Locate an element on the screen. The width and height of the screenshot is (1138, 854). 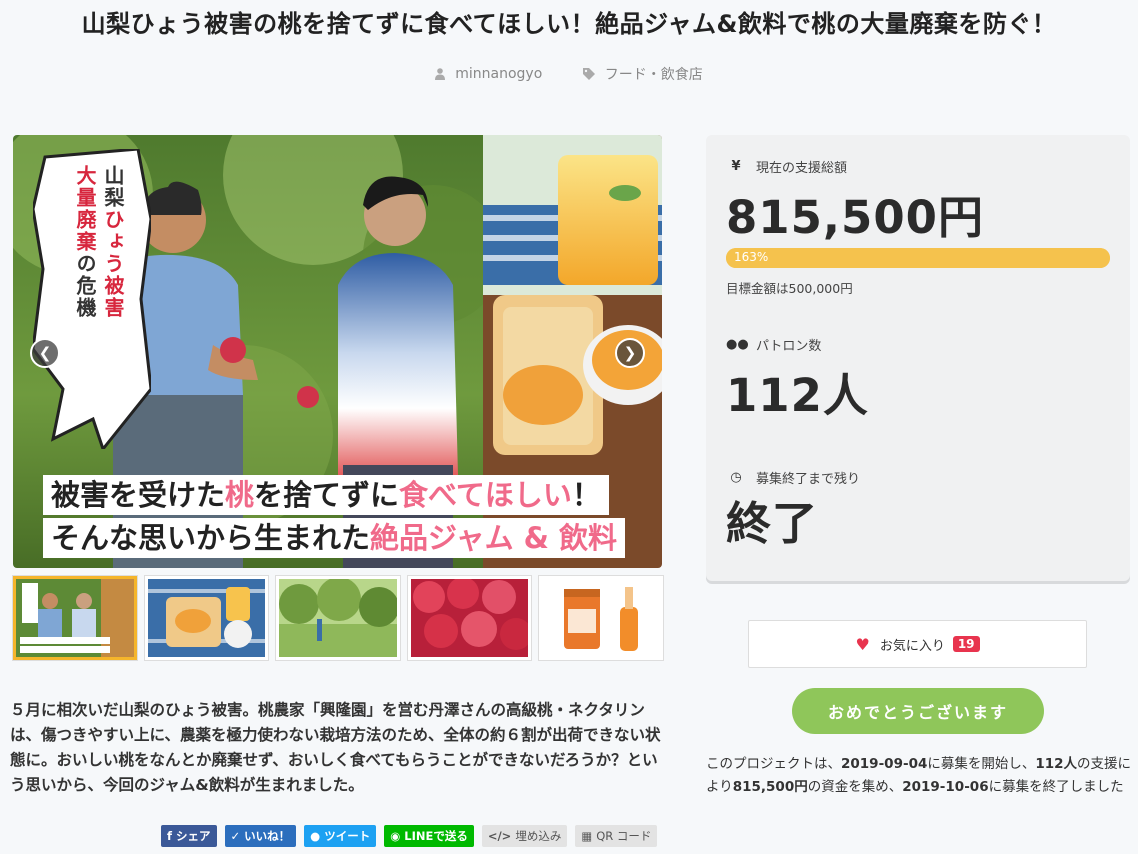
caption2-b: 絶品ジャム & 飲料 is located at coordinates (494, 538).